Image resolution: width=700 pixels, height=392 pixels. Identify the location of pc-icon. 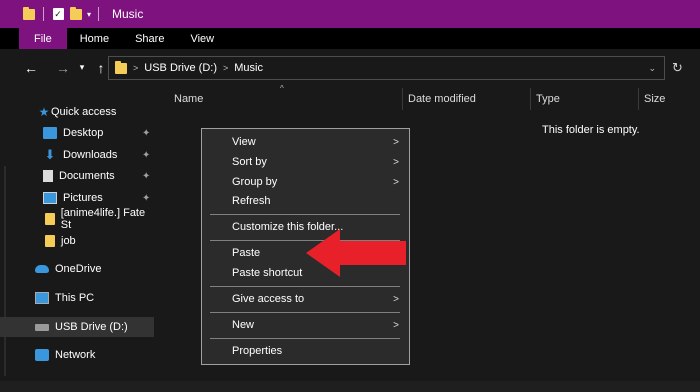
(42, 298).